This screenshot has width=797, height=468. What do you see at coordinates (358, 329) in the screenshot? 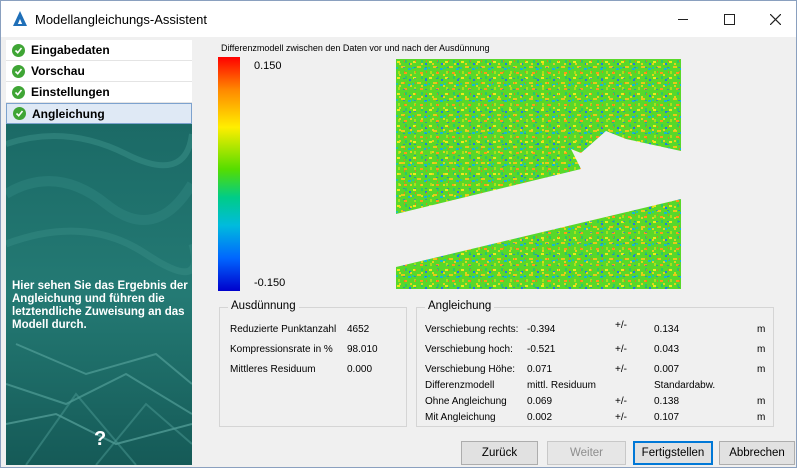
I see `stat-value: 4652` at bounding box center [358, 329].